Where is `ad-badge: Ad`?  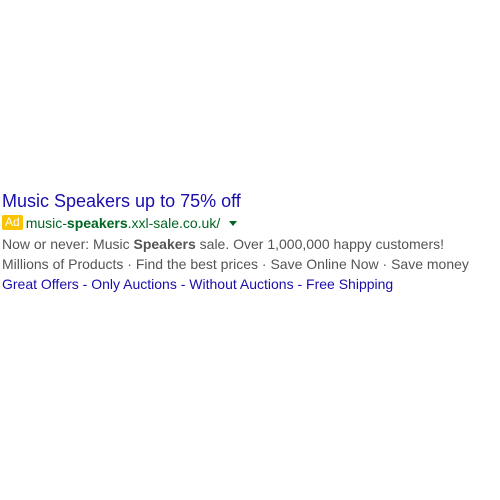 ad-badge: Ad is located at coordinates (12, 222).